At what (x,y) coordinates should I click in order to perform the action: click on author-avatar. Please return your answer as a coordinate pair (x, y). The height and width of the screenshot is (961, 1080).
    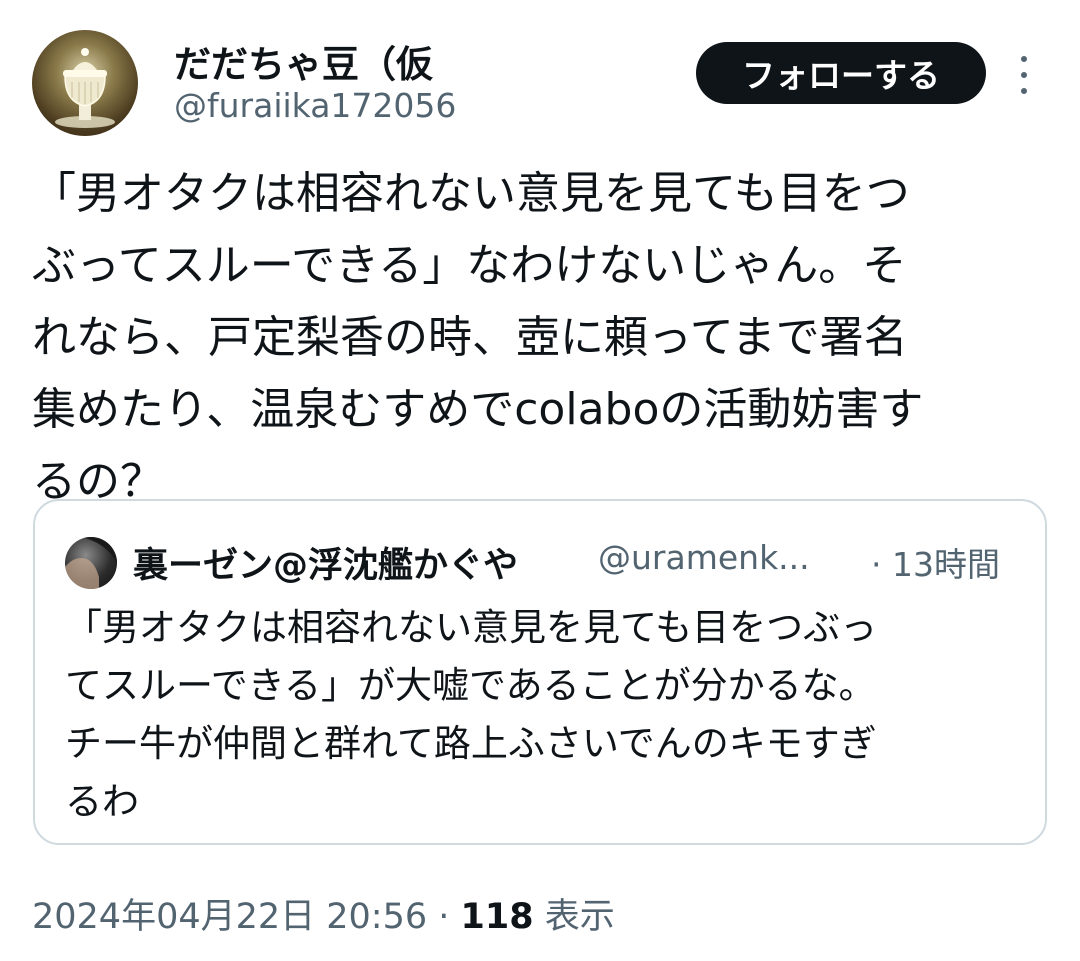
    Looking at the image, I should click on (85, 83).